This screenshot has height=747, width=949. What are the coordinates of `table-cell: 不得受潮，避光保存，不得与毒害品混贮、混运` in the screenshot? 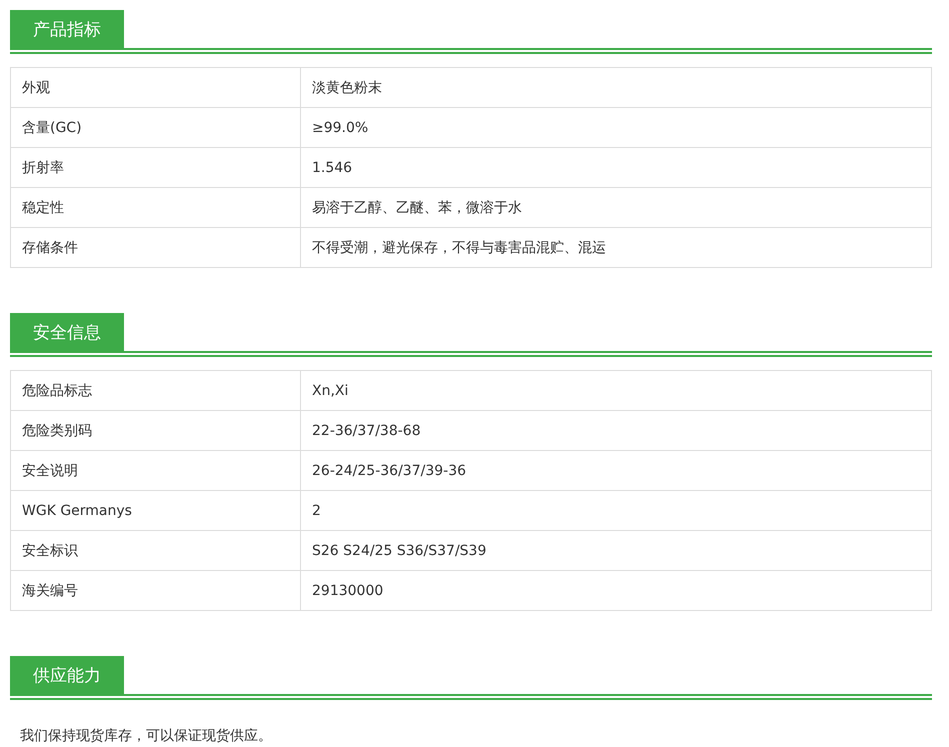 It's located at (616, 248).